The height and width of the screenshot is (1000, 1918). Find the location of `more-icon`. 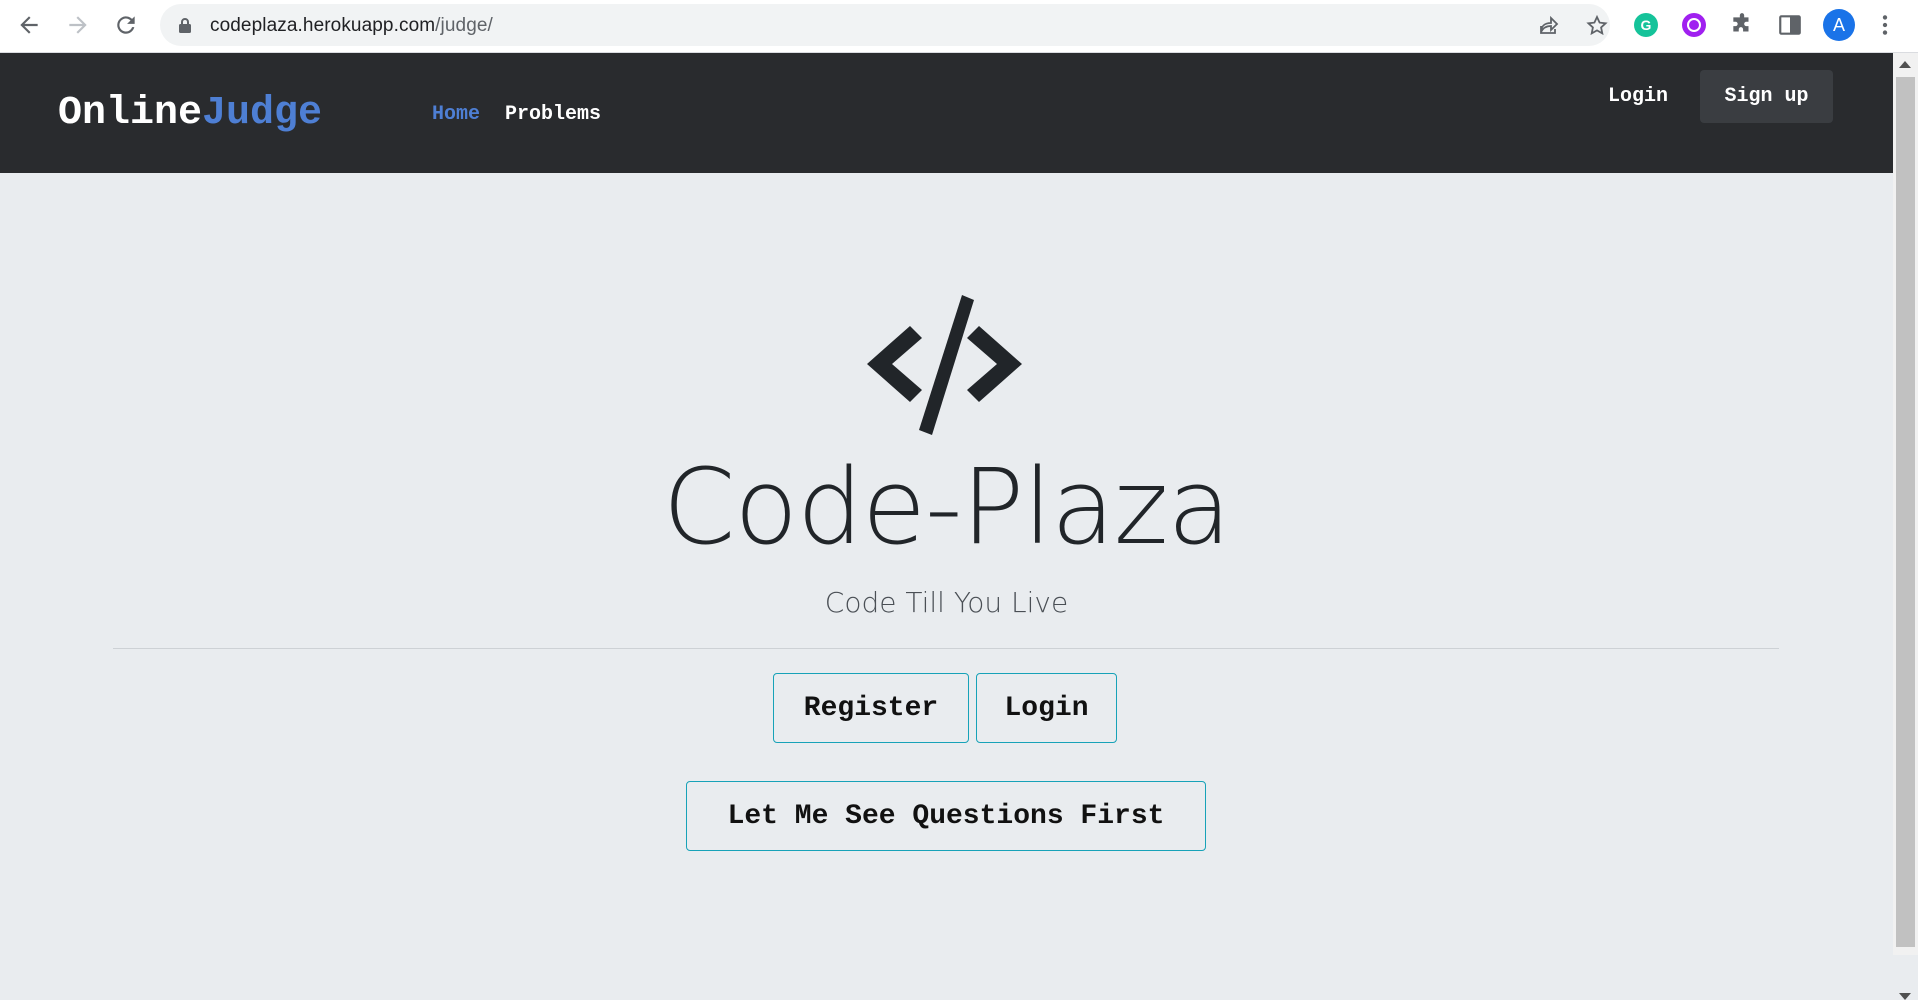

more-icon is located at coordinates (1885, 25).